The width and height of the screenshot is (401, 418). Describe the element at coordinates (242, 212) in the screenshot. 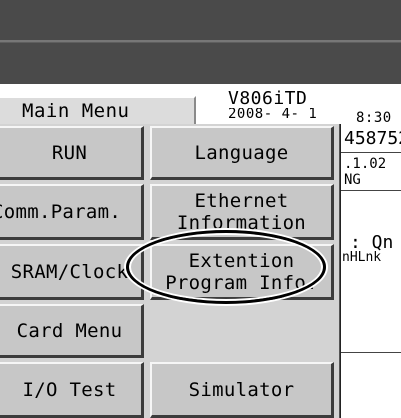

I see `ethernet-information-button: Ethernet Information` at that location.